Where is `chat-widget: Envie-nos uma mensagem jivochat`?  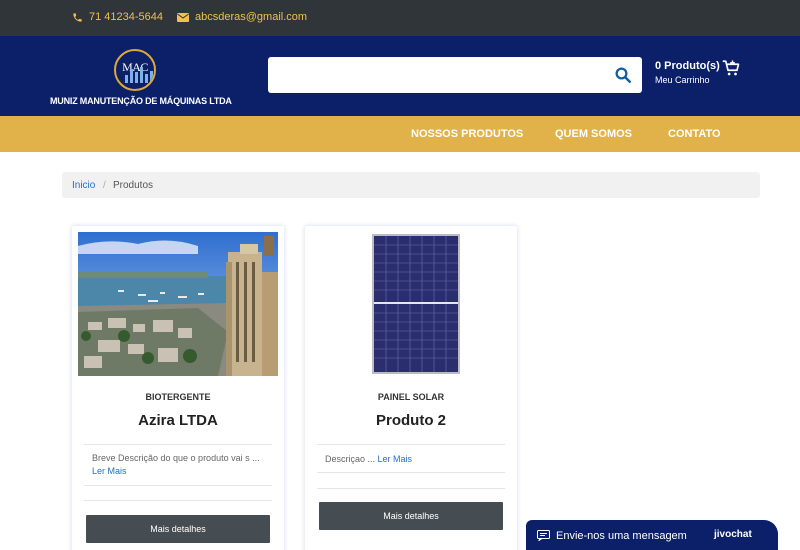 chat-widget: Envie-nos uma mensagem jivochat is located at coordinates (652, 535).